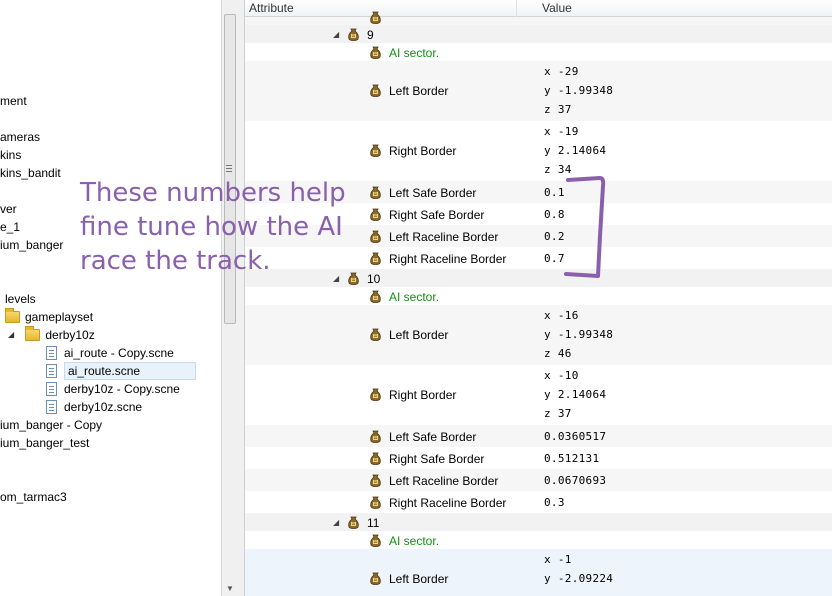 This screenshot has width=832, height=596. What do you see at coordinates (561, 71) in the screenshot?
I see `vector-x-value: x -29` at bounding box center [561, 71].